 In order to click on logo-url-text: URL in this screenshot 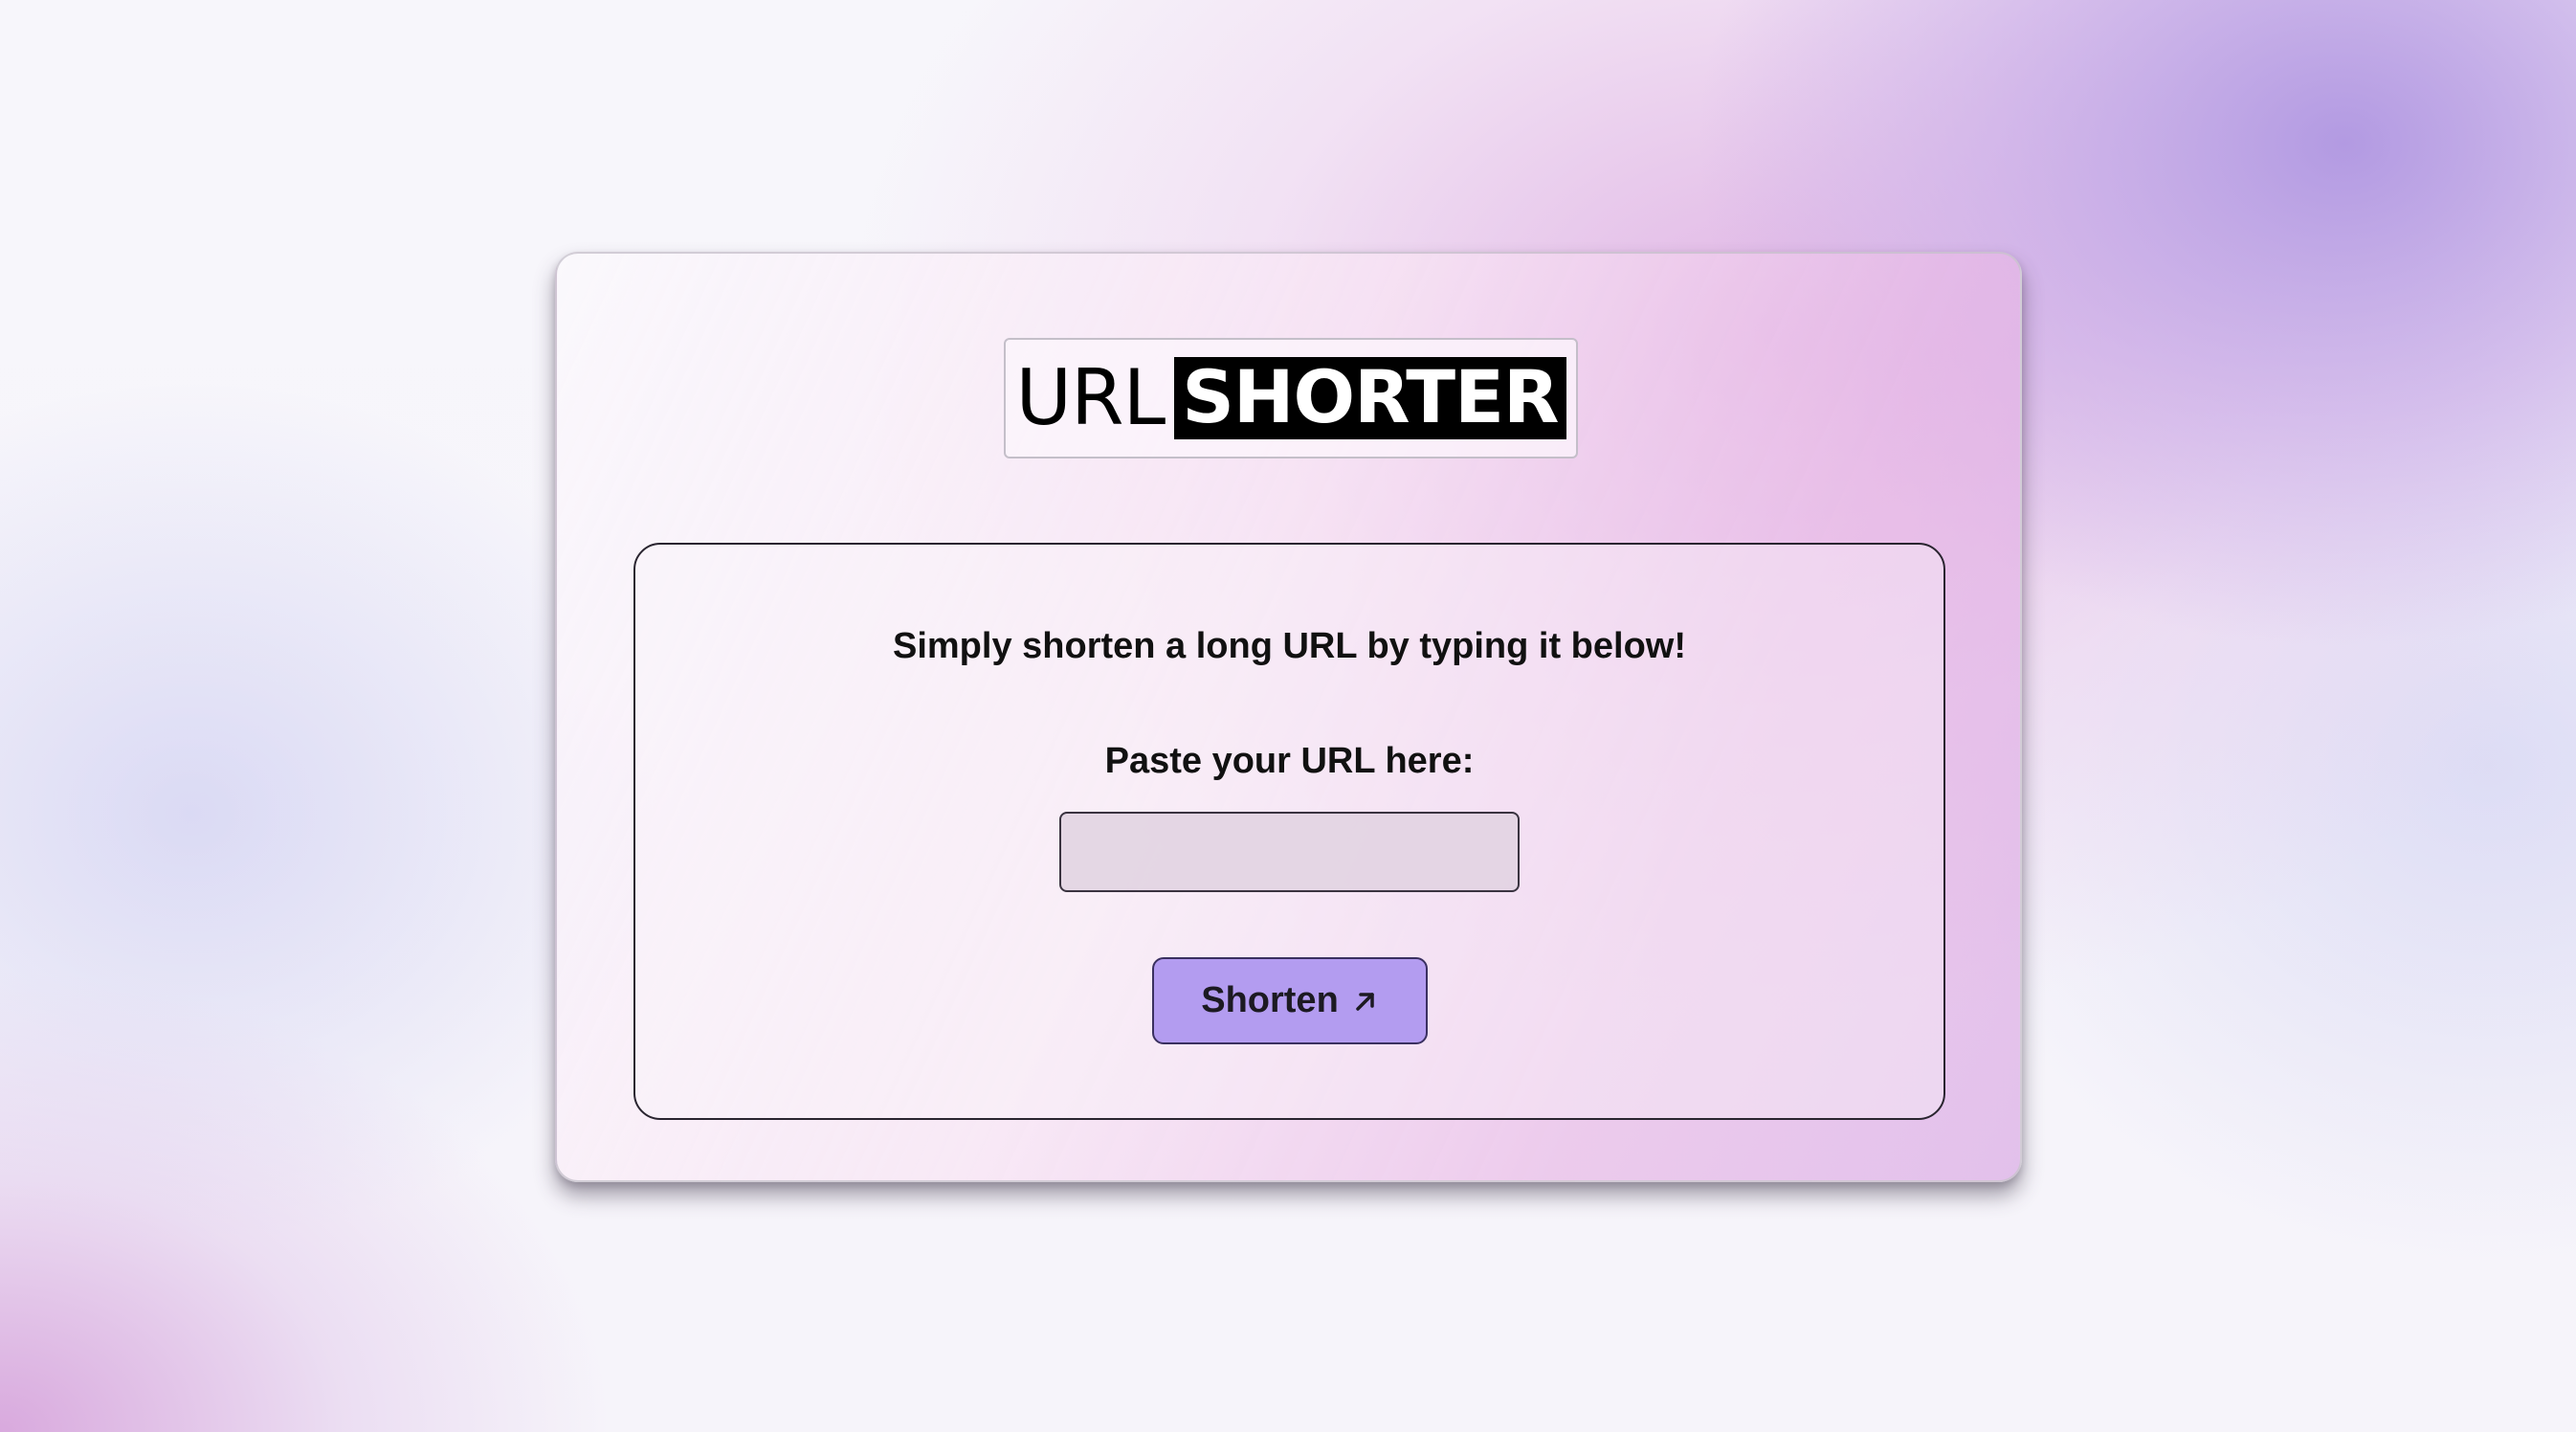, I will do `click(1090, 398)`.